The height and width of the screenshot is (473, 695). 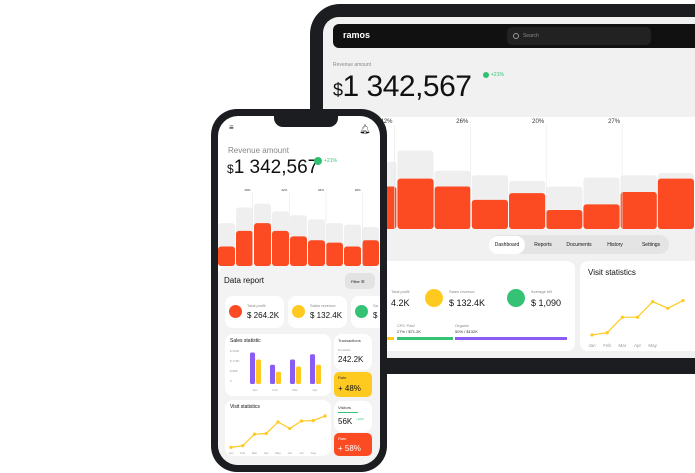 I want to click on revenue-bar-chart: 28% 42% 26% 20%, so click(x=298, y=227).